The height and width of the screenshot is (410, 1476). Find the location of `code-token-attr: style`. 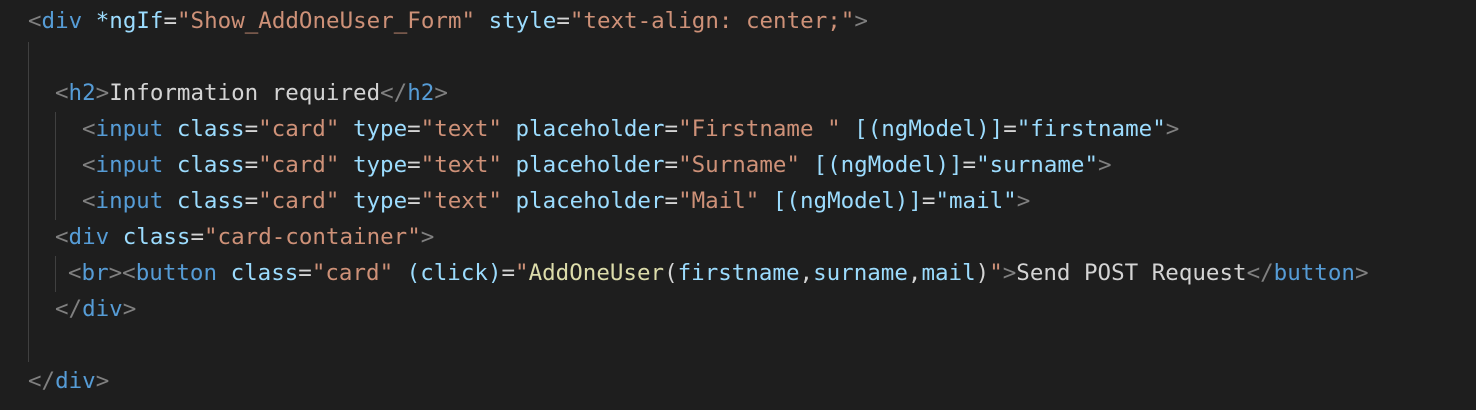

code-token-attr: style is located at coordinates (522, 21).